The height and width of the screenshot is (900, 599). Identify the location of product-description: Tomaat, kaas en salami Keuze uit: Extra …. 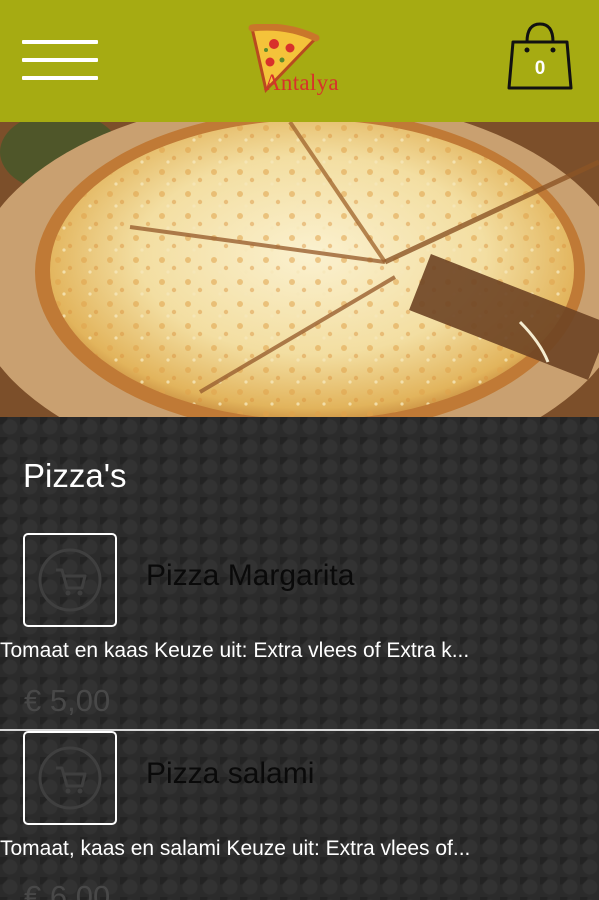
(235, 848).